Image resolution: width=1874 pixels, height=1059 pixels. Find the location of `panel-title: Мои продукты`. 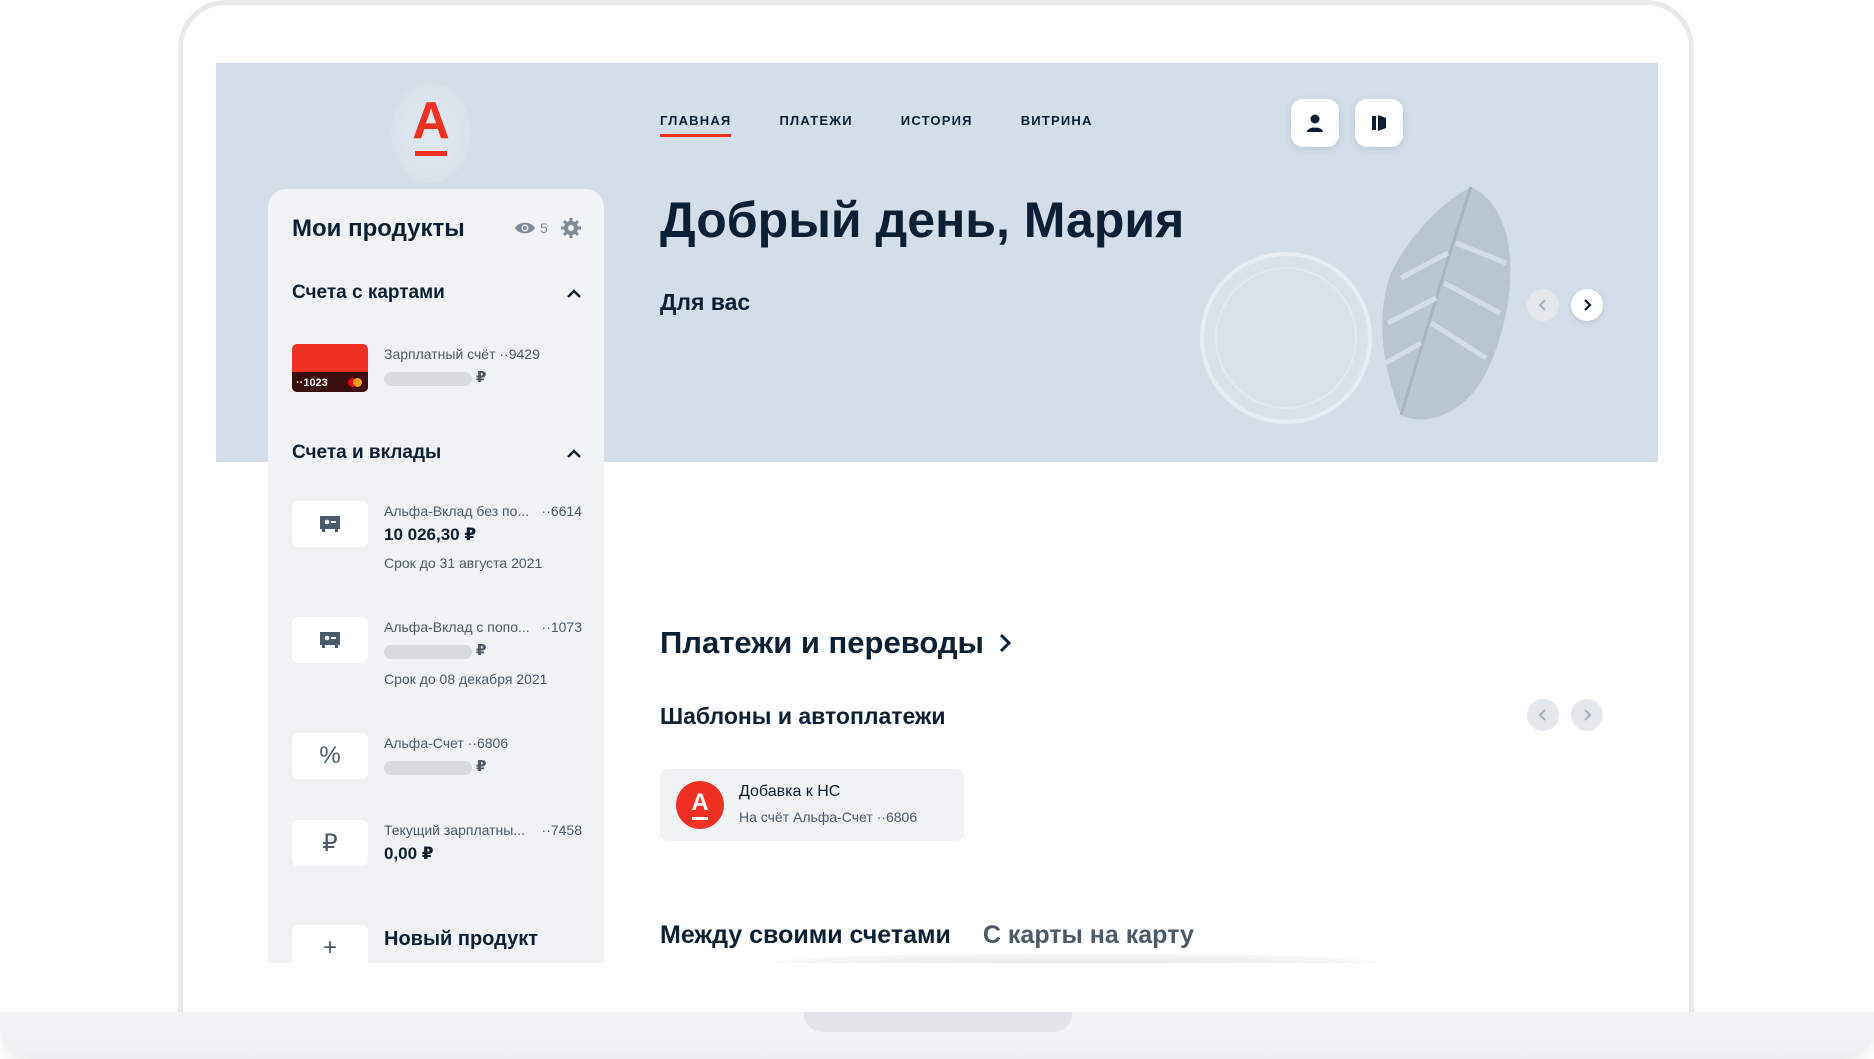

panel-title: Мои продукты is located at coordinates (378, 228).